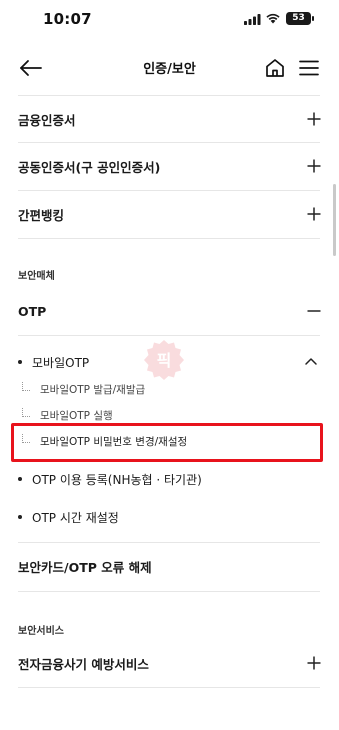 This screenshot has width=339, height=730. I want to click on submenu-label: 모바일OTP, so click(61, 362).